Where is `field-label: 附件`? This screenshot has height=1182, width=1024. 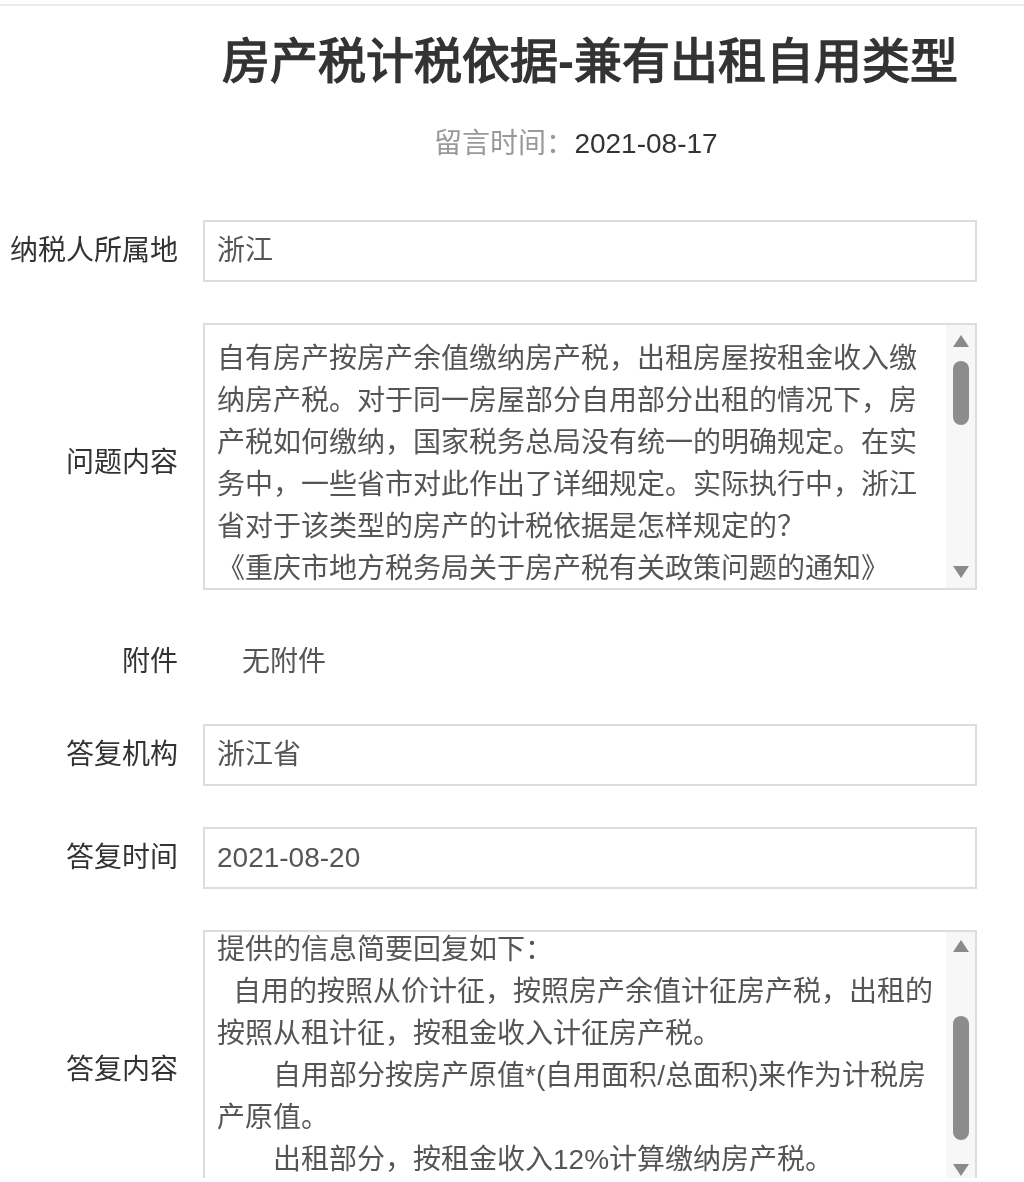 field-label: 附件 is located at coordinates (149, 662).